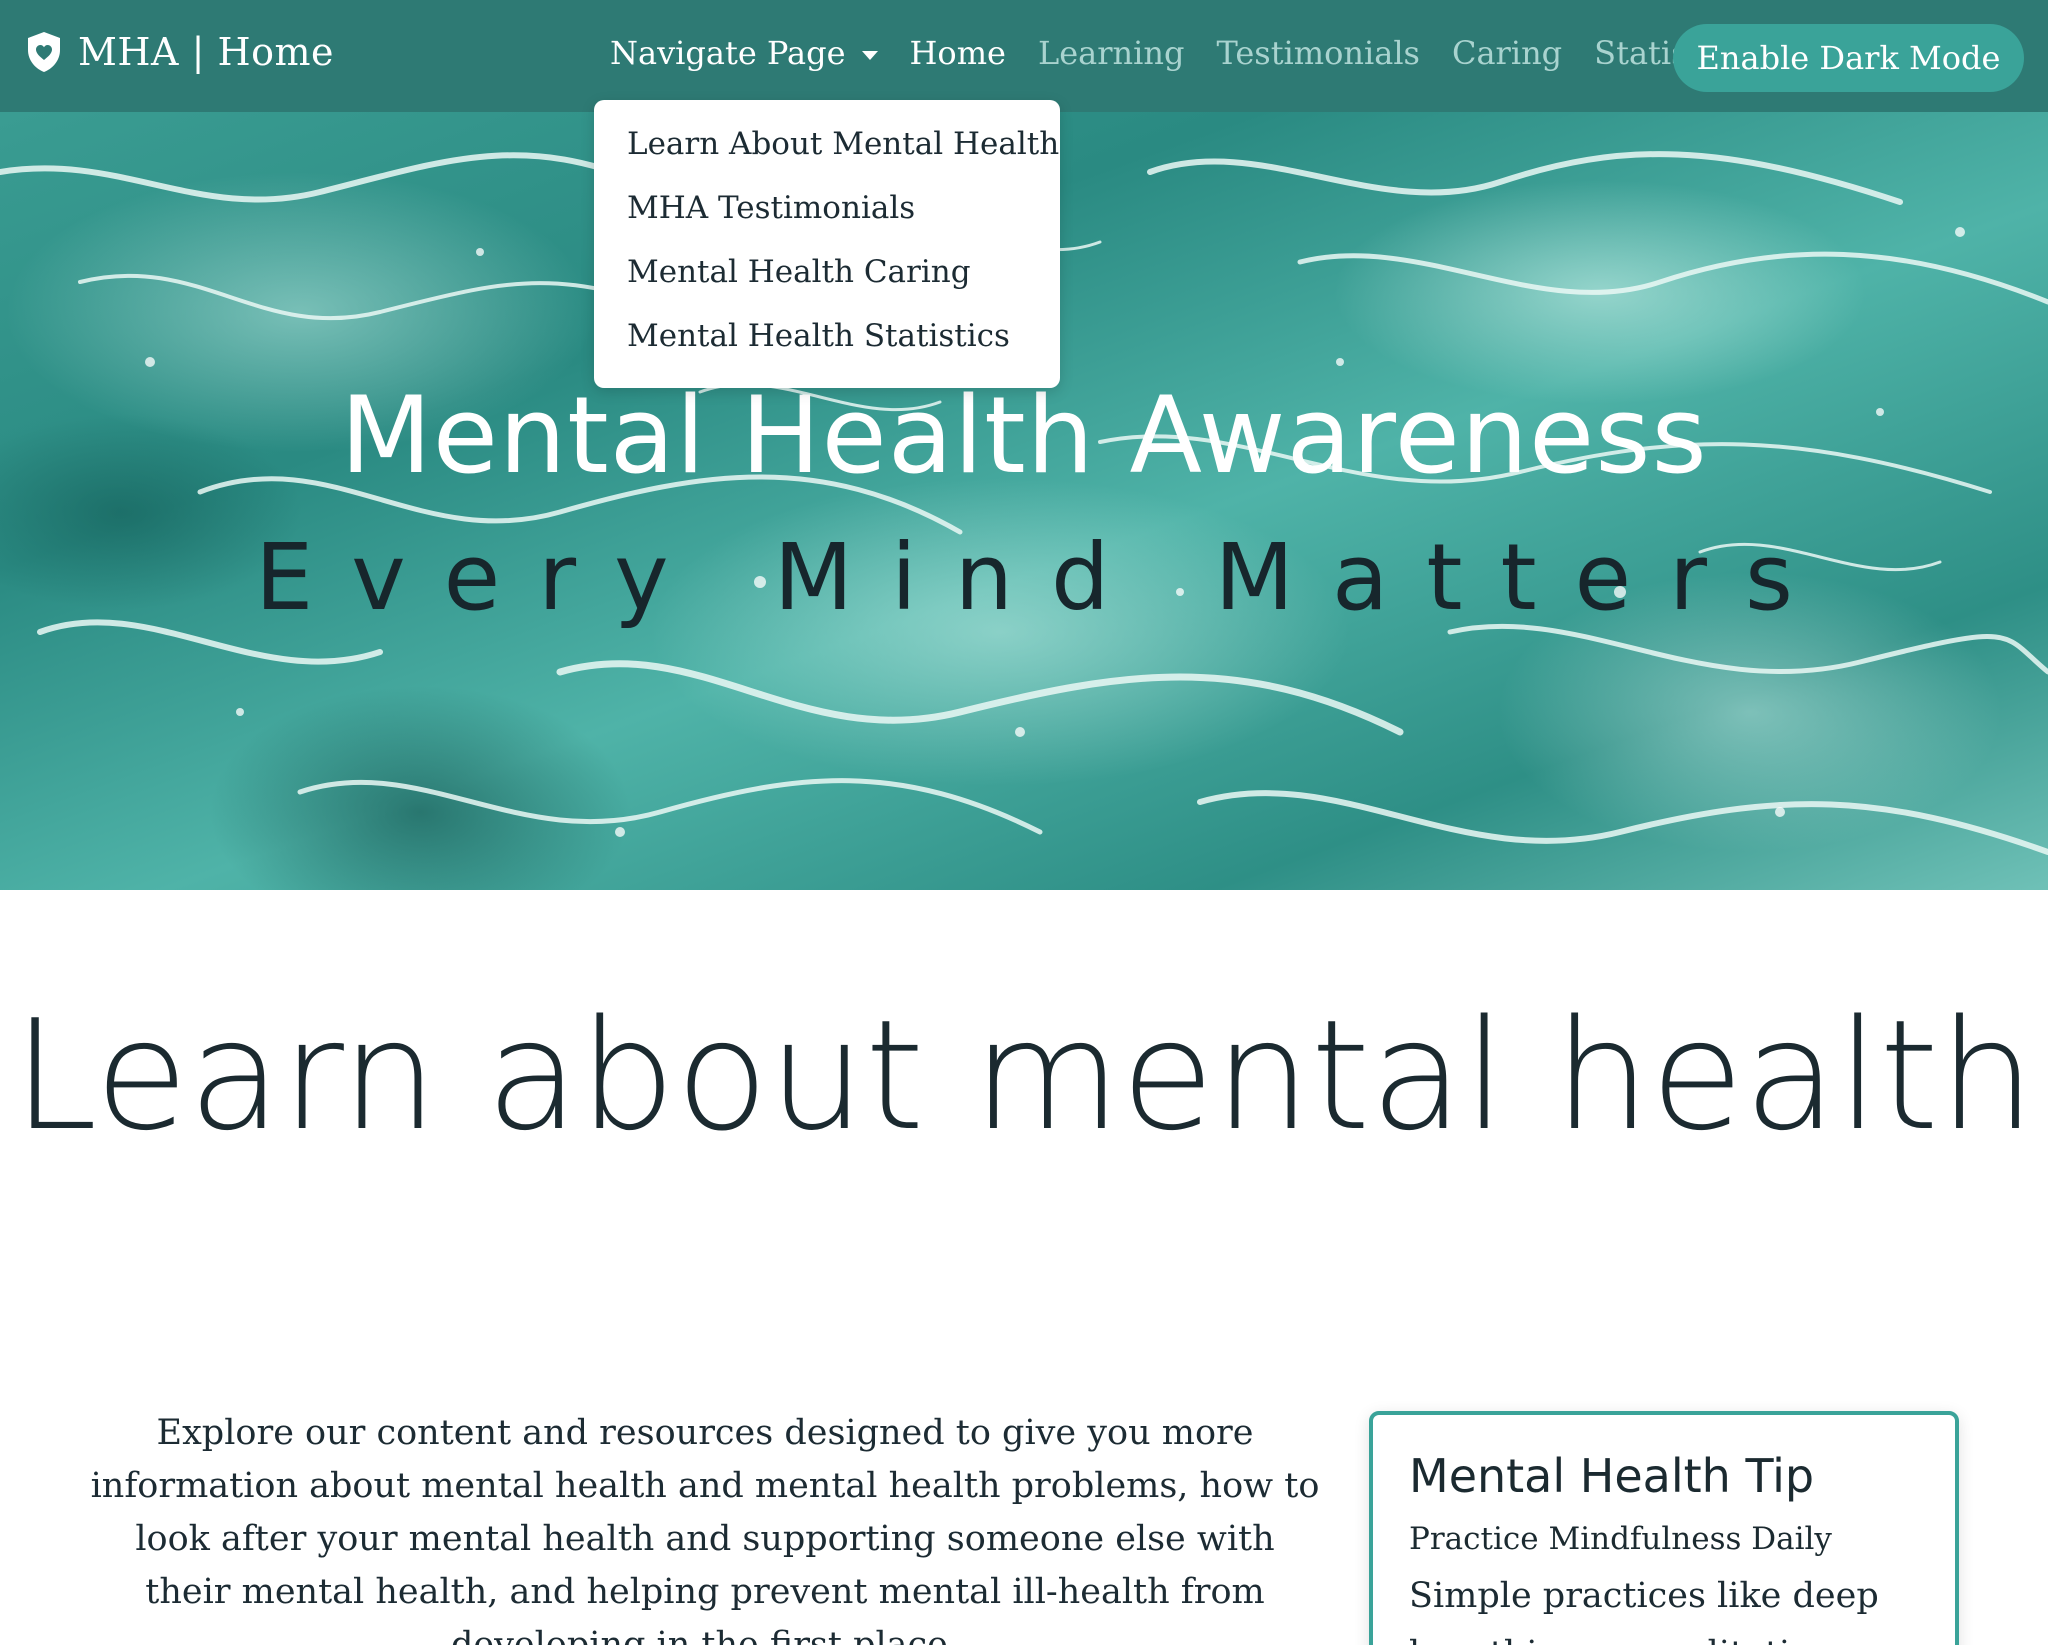 This screenshot has width=2048, height=1645. What do you see at coordinates (206, 52) in the screenshot?
I see `brand-text: MHA | Home` at bounding box center [206, 52].